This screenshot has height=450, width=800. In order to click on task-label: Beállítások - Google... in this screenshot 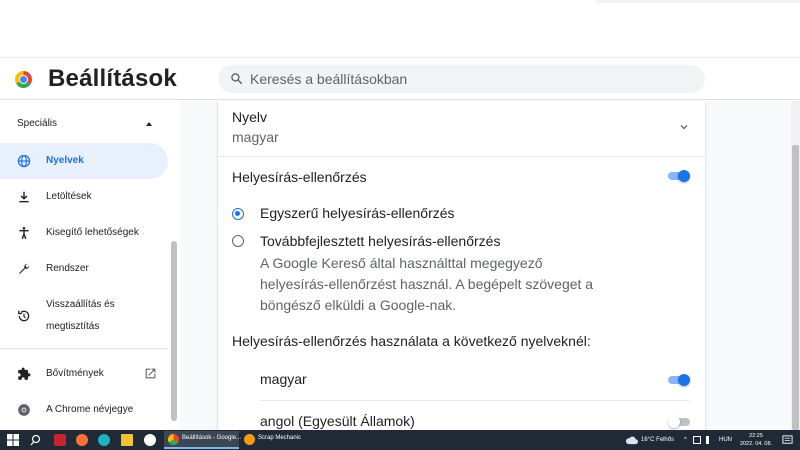, I will do `click(212, 438)`.